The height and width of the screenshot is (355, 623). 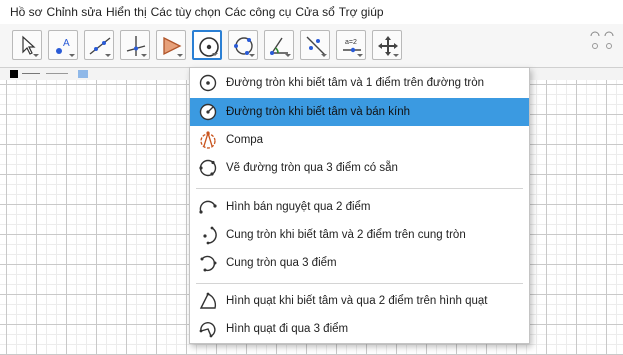 What do you see at coordinates (207, 330) in the screenshot?
I see `sector-three-points-icon` at bounding box center [207, 330].